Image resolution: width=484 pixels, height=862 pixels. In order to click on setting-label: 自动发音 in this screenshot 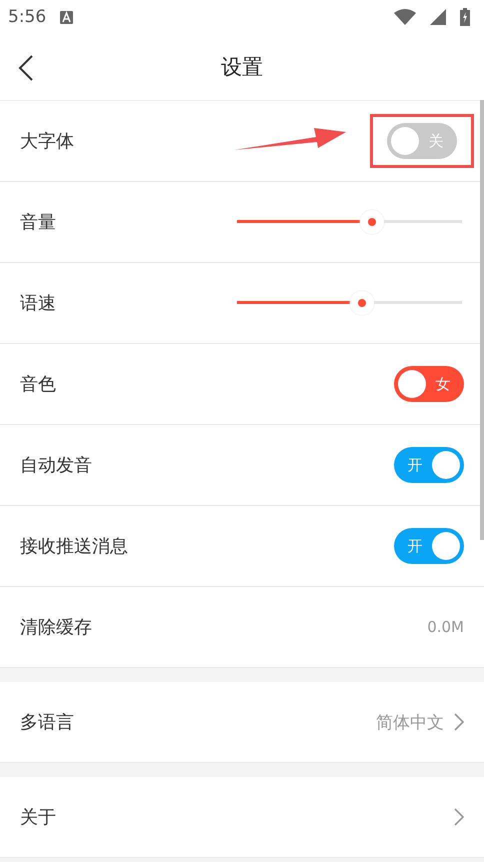, I will do `click(56, 465)`.